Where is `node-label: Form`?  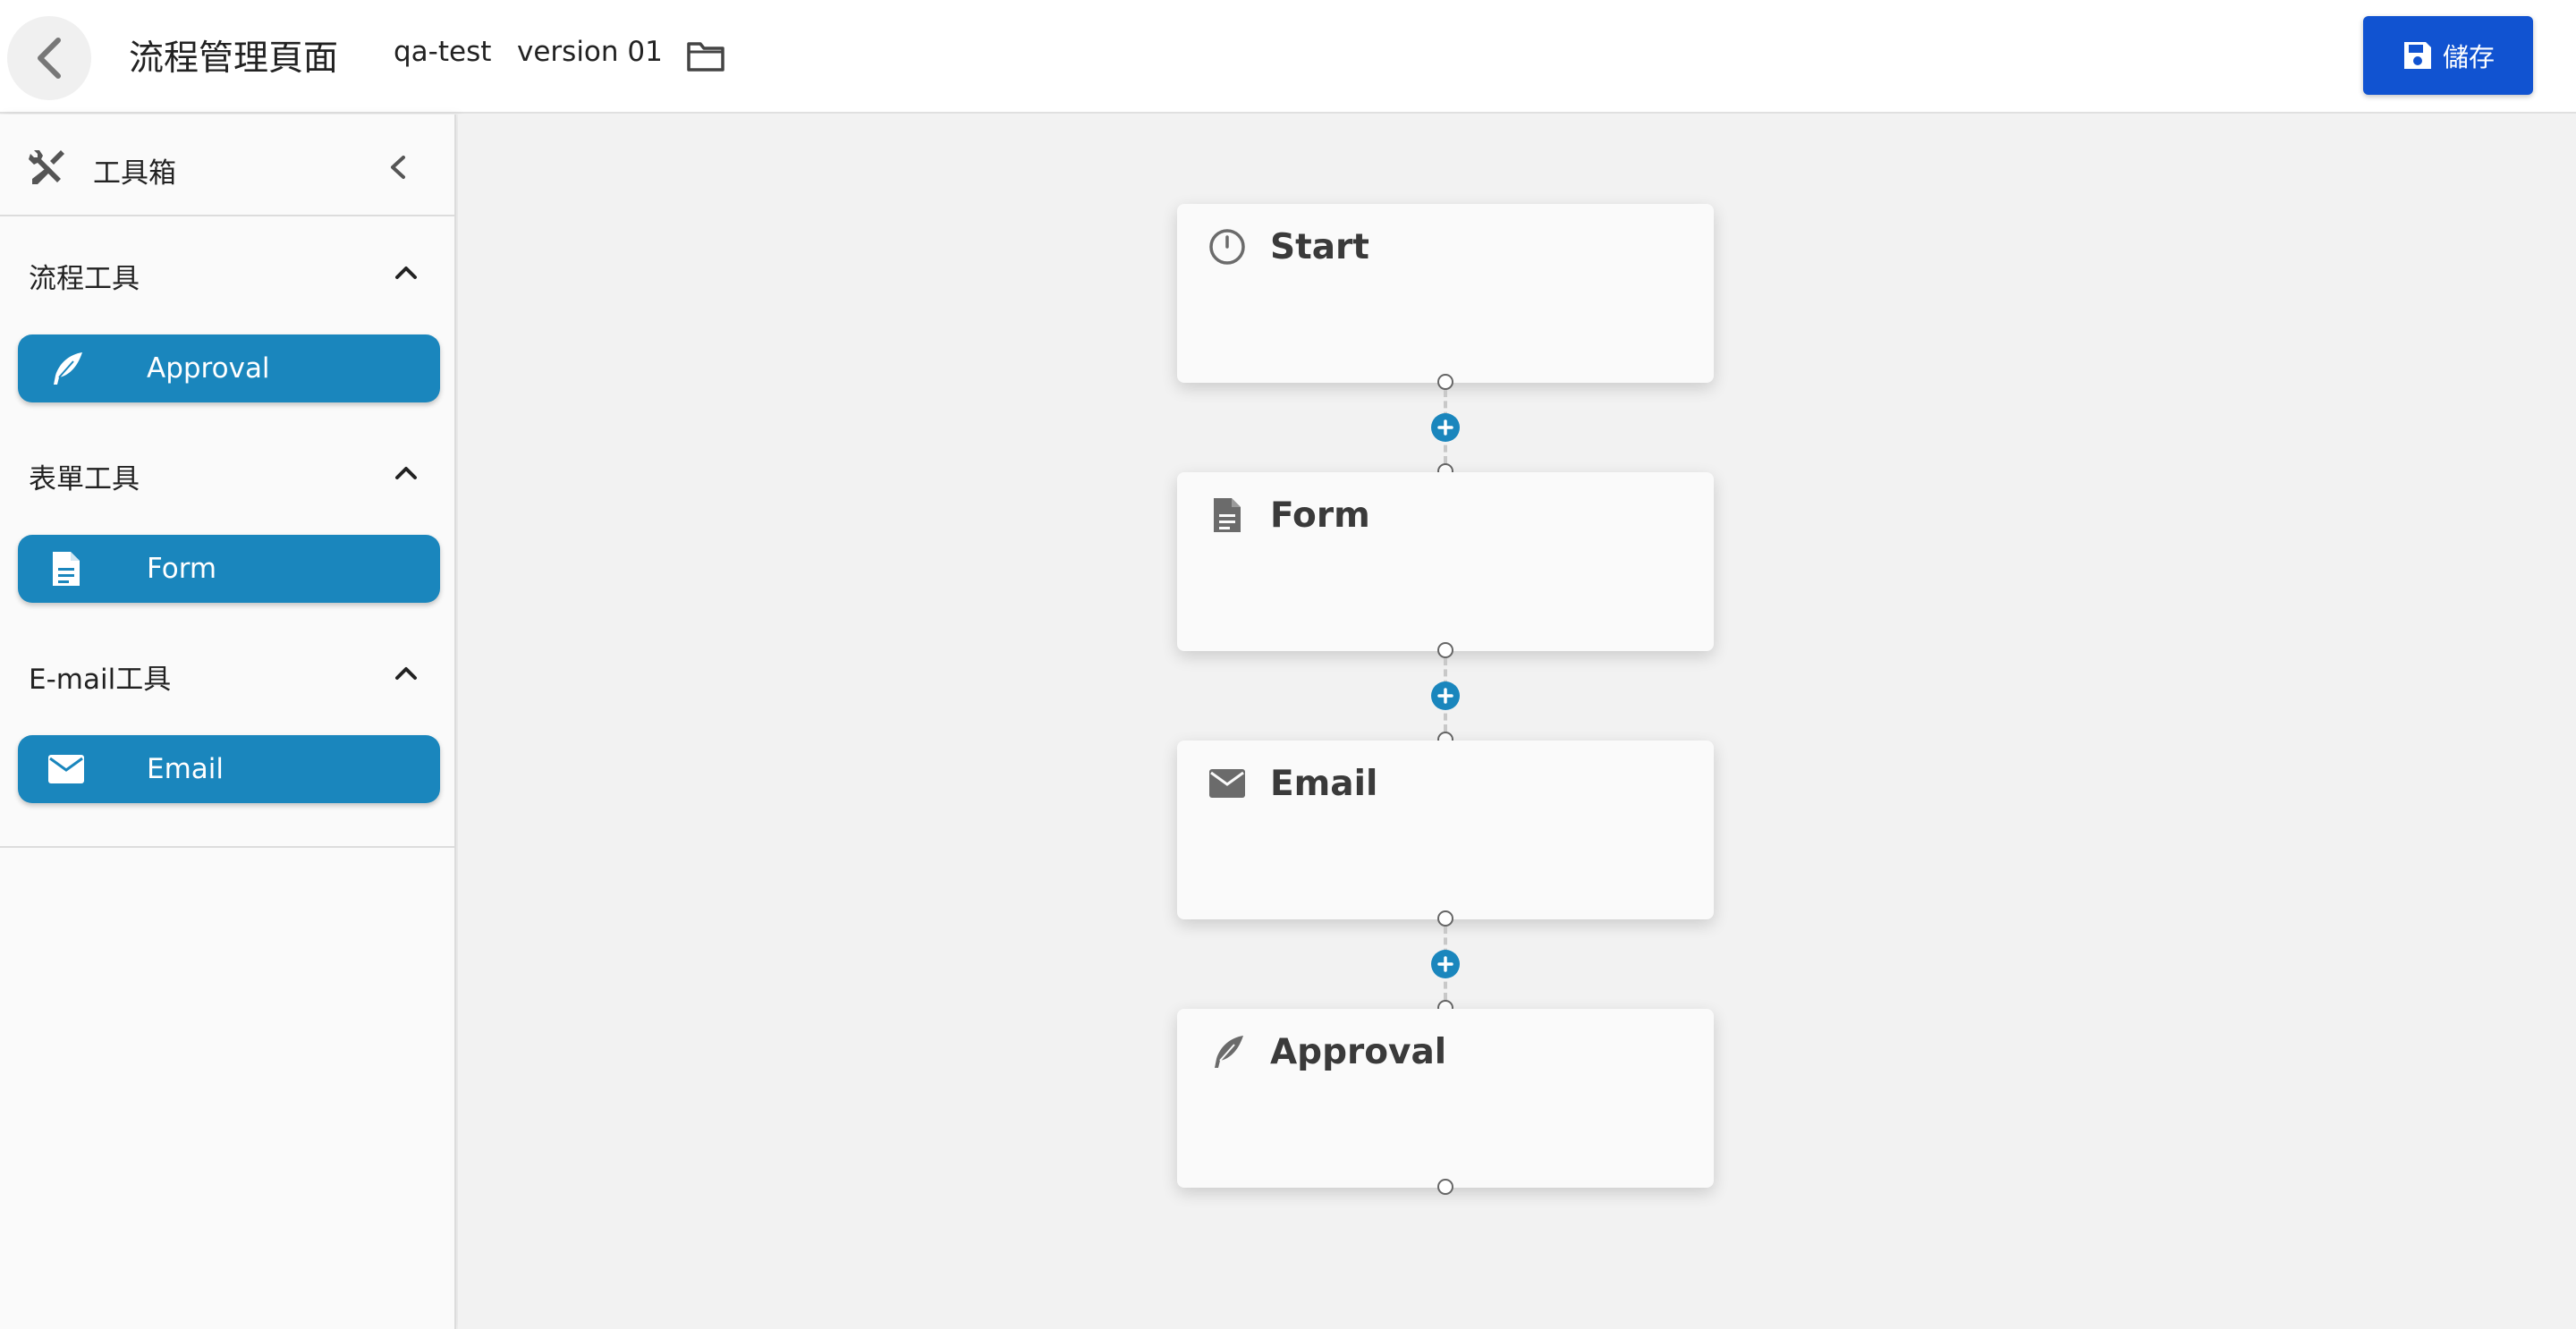 node-label: Form is located at coordinates (1320, 515).